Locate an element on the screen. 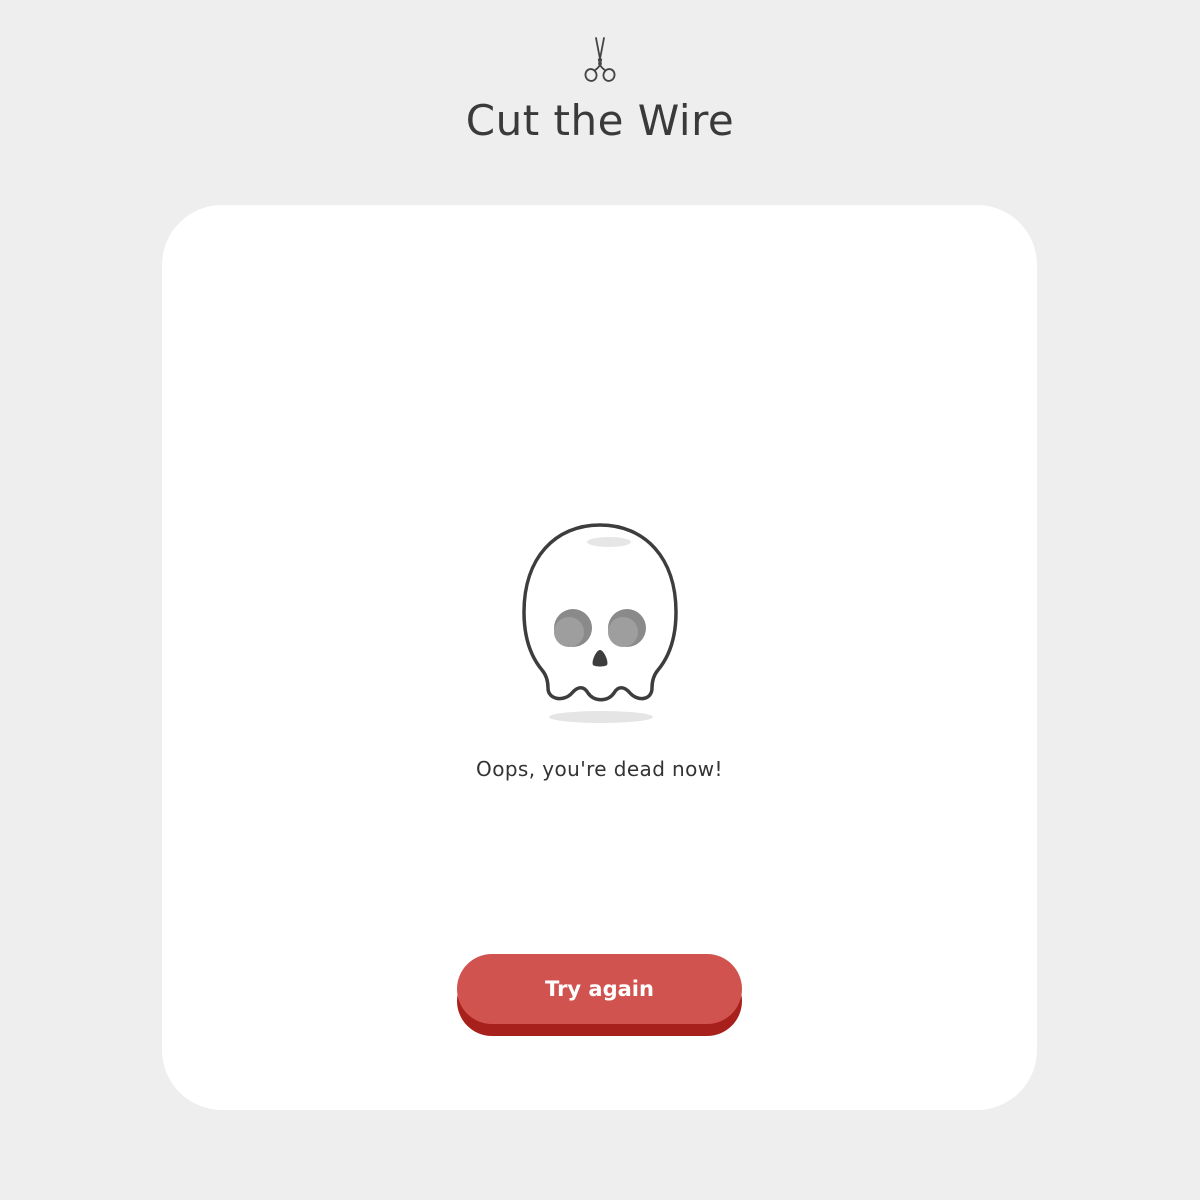  page-title: Cut the Wire is located at coordinates (600, 120).